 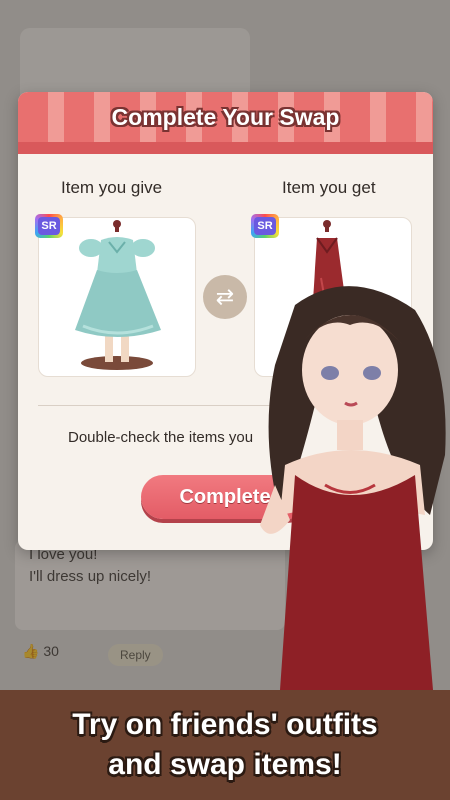 I want to click on give-label: Item you give, so click(x=112, y=187).